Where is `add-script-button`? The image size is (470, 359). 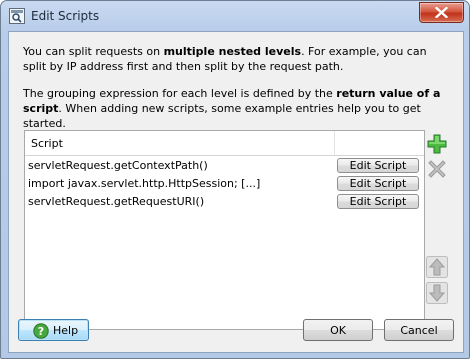 add-script-button is located at coordinates (437, 144).